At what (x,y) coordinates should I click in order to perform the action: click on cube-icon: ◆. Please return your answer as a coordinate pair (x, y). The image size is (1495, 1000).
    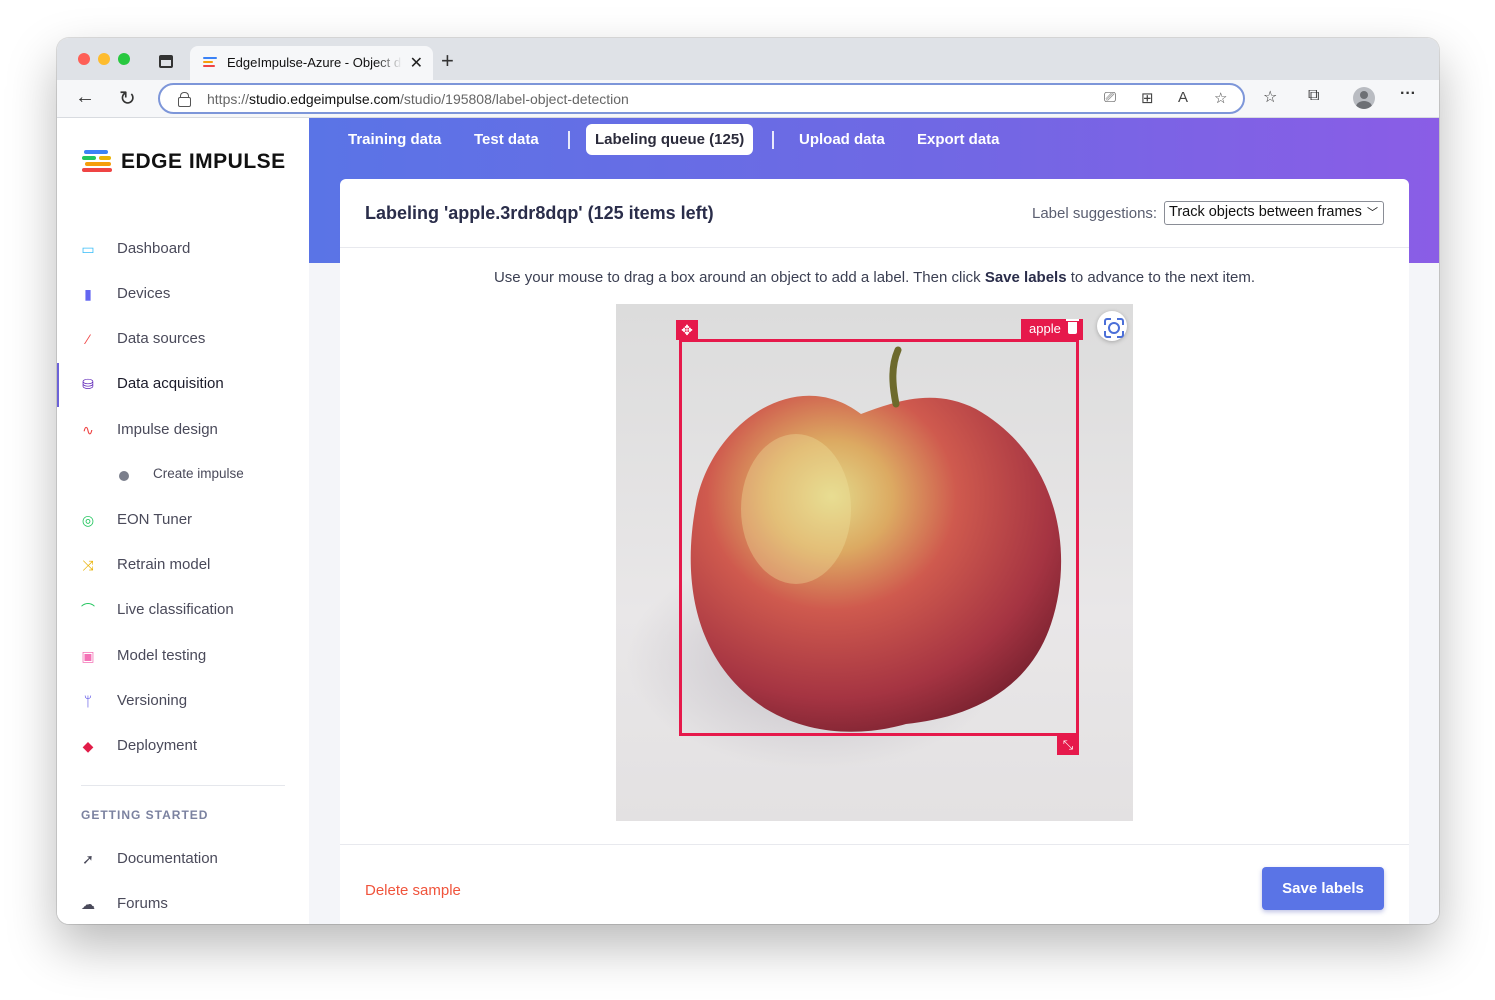
    Looking at the image, I should click on (88, 746).